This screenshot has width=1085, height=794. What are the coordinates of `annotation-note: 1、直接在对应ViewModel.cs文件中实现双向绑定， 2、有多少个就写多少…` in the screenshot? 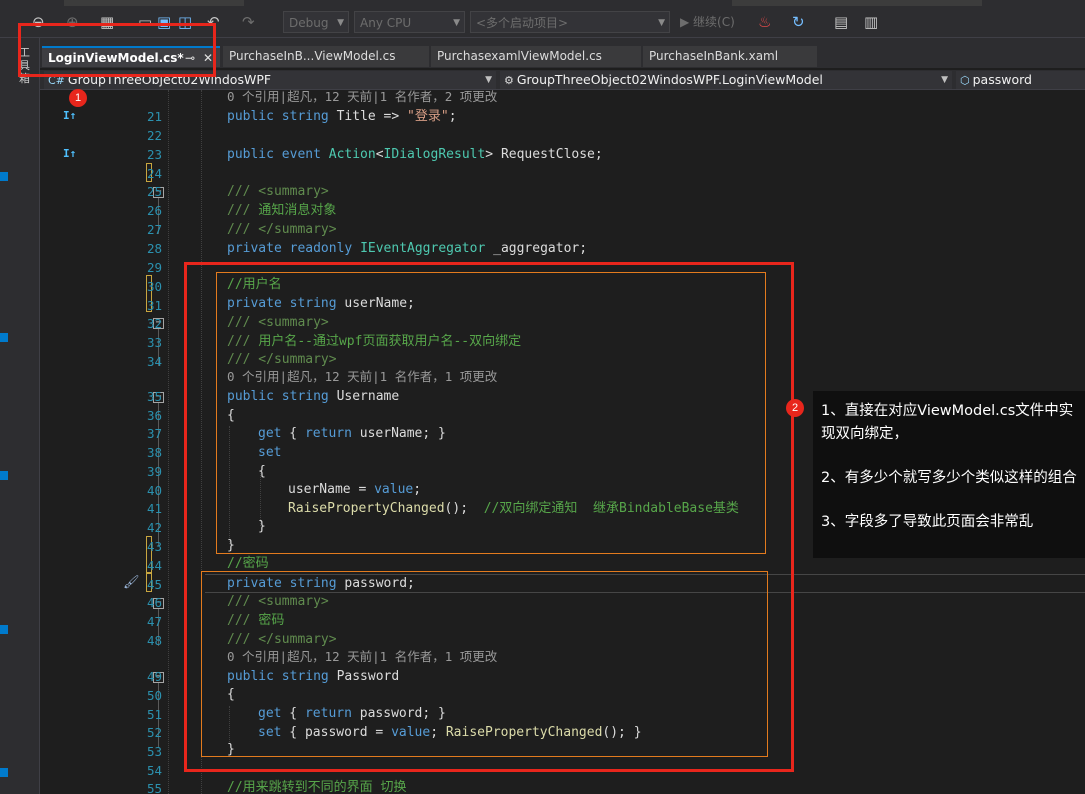 It's located at (949, 474).